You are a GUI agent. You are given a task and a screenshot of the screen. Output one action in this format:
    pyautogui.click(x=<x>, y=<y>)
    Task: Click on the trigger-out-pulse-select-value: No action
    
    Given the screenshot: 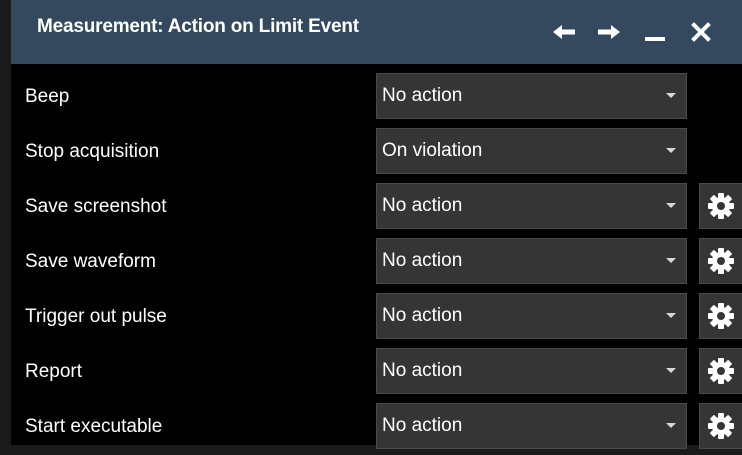 What is the action you would take?
    pyautogui.click(x=422, y=315)
    